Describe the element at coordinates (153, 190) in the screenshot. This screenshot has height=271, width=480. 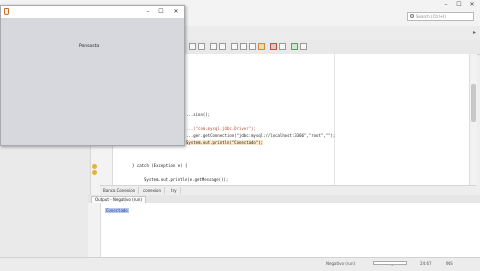
I see `nav-tab-method: conexion` at that location.